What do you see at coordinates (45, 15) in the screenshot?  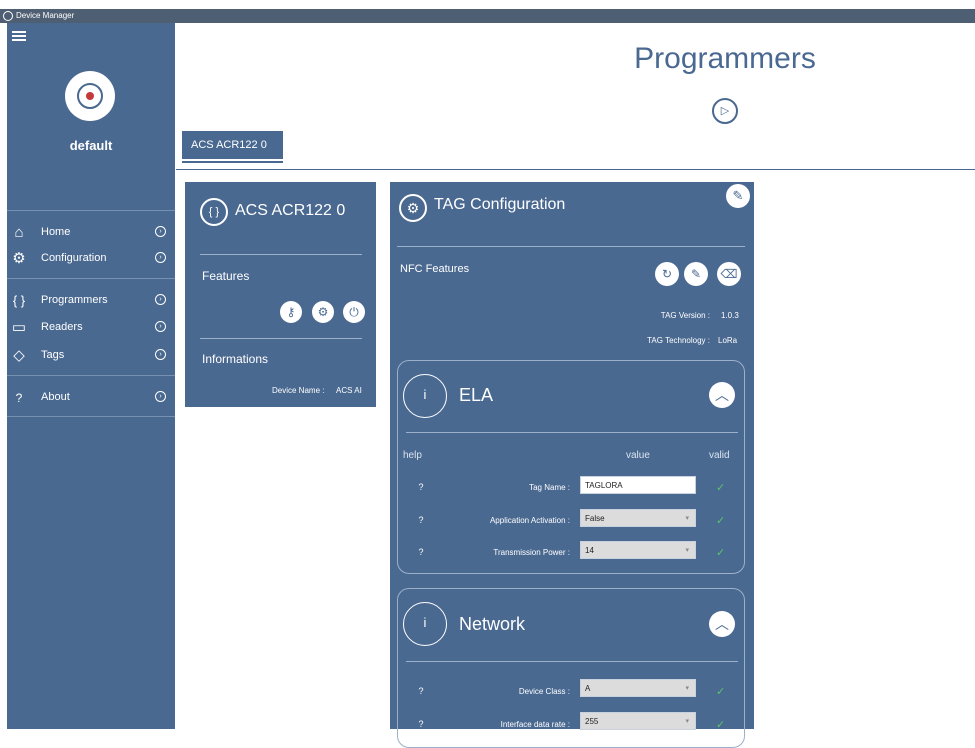 I see `window-title: Device Manager` at bounding box center [45, 15].